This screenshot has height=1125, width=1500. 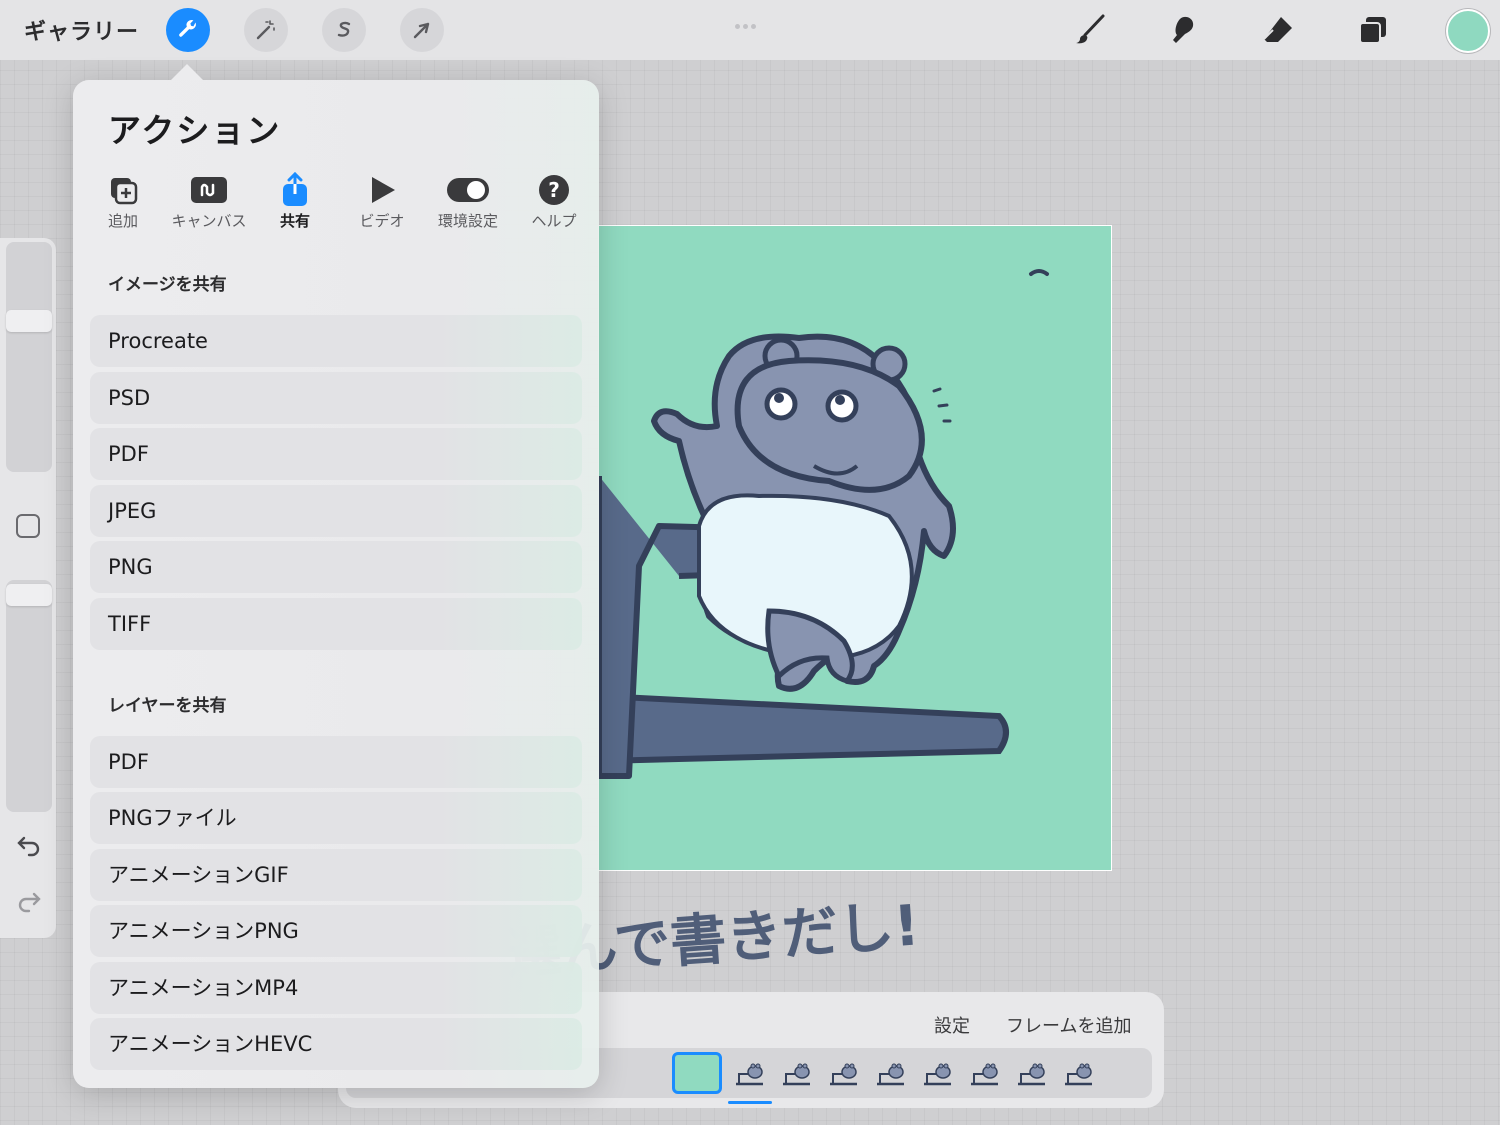 What do you see at coordinates (336, 511) in the screenshot?
I see `share-image-item: JPEG` at bounding box center [336, 511].